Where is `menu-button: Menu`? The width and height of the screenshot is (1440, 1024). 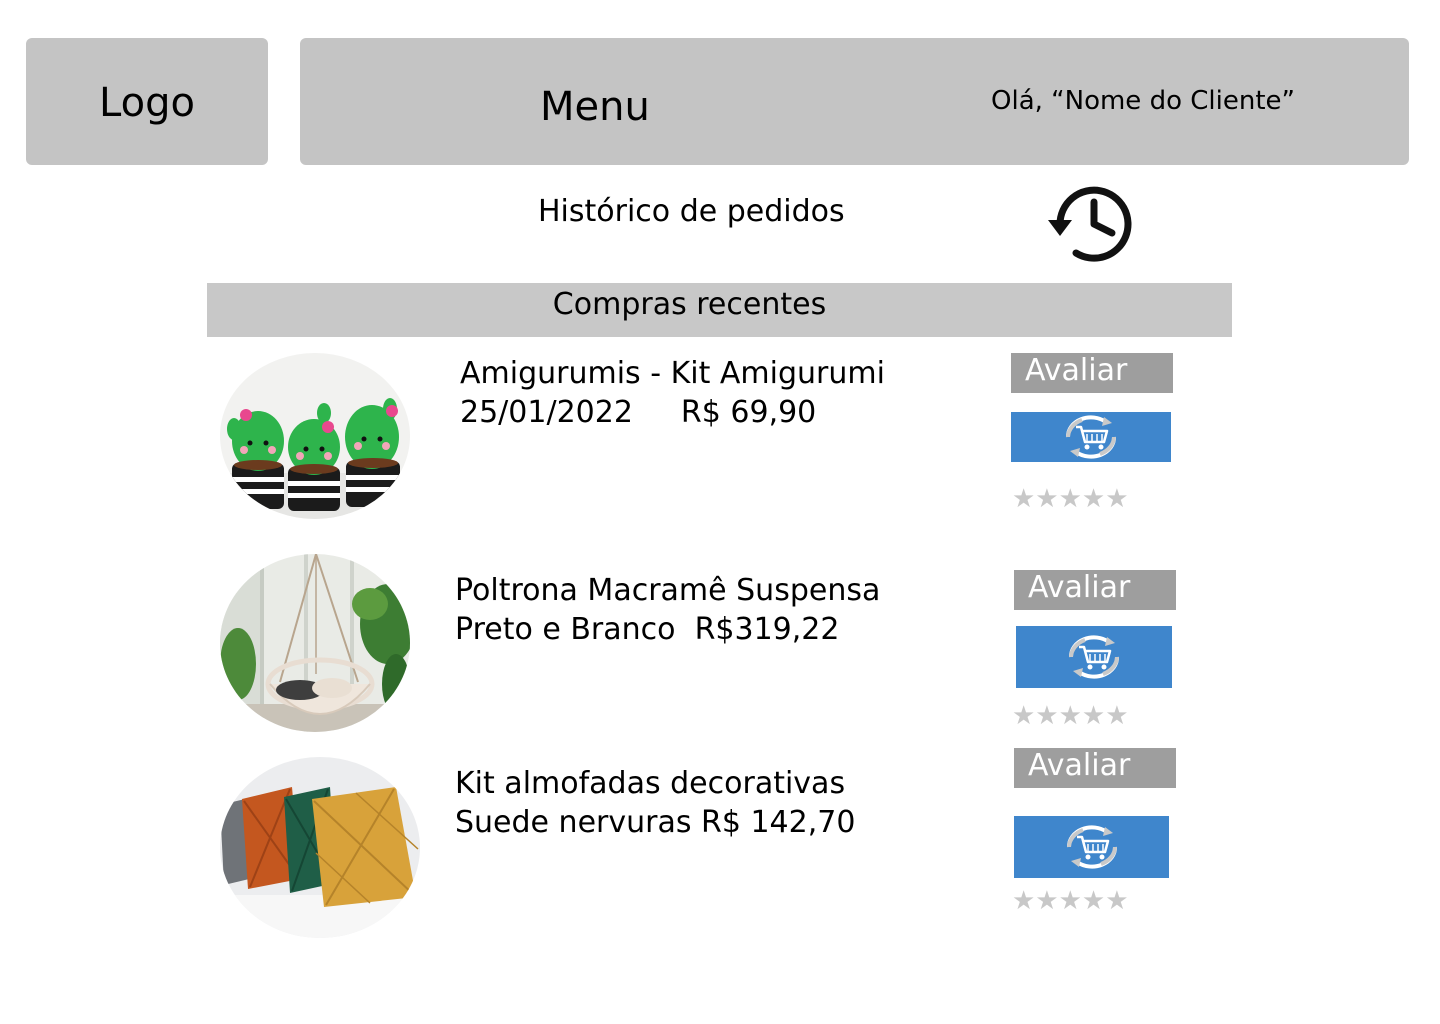 menu-button: Menu is located at coordinates (595, 107).